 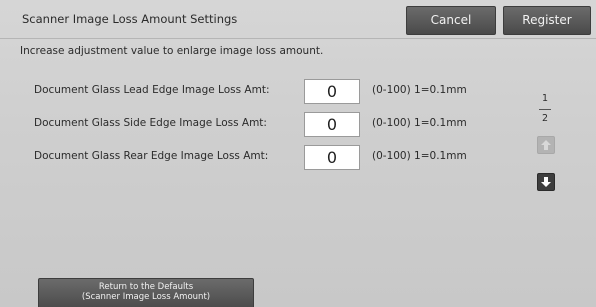 I want to click on current-page-number: 1, so click(x=545, y=98).